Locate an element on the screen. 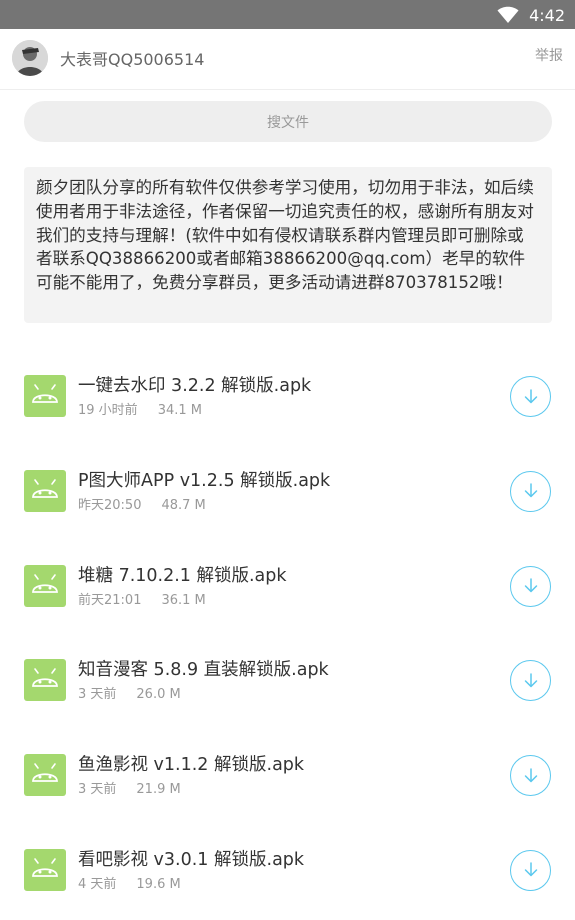 The height and width of the screenshot is (920, 575). file-size: 34.1 M is located at coordinates (179, 410).